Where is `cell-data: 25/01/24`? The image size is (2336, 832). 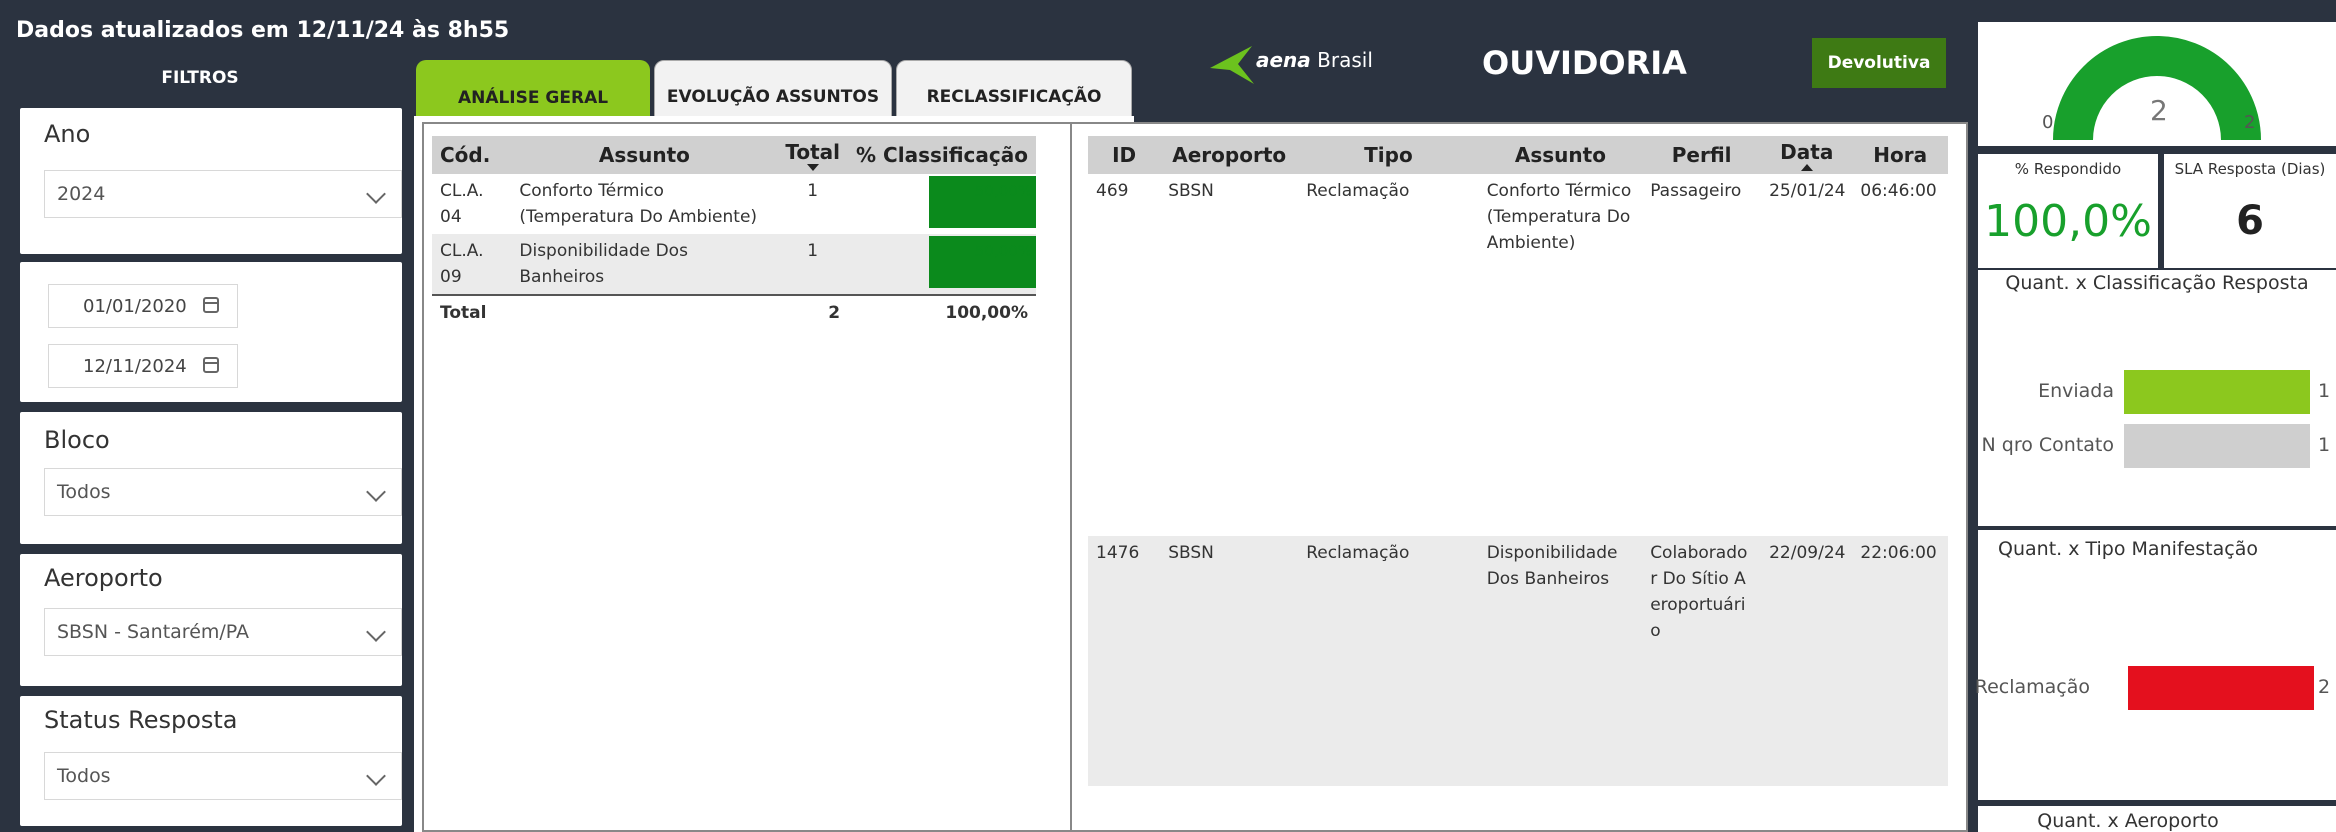
cell-data: 25/01/24 is located at coordinates (1807, 191).